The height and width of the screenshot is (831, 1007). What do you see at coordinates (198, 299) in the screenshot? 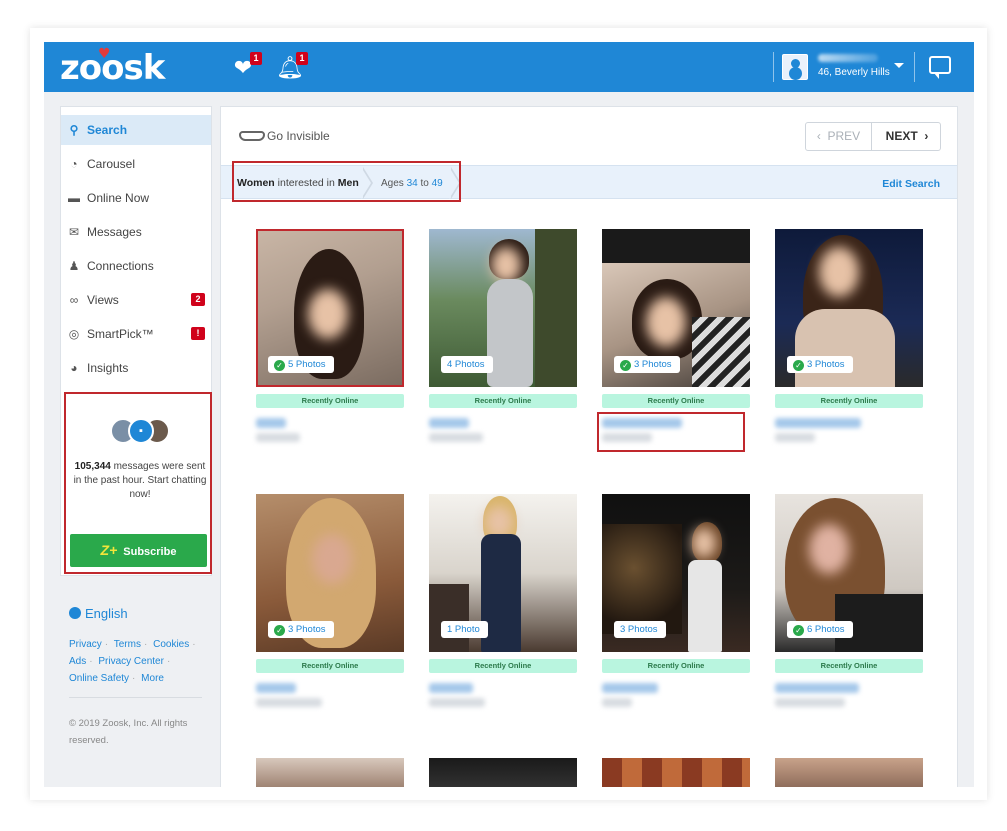
I see `views-badge: 2` at bounding box center [198, 299].